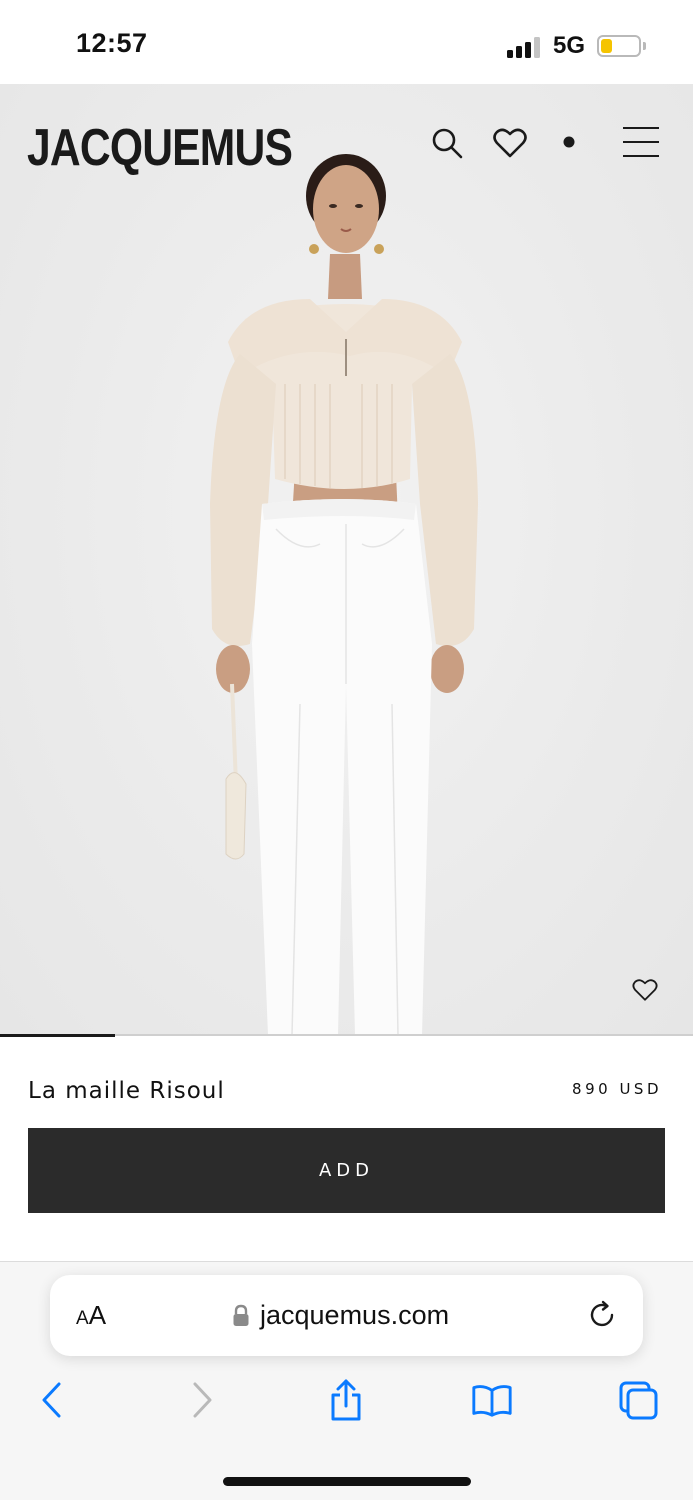 This screenshot has width=693, height=1500. What do you see at coordinates (126, 1091) in the screenshot?
I see `product-name: La maille Risoul` at bounding box center [126, 1091].